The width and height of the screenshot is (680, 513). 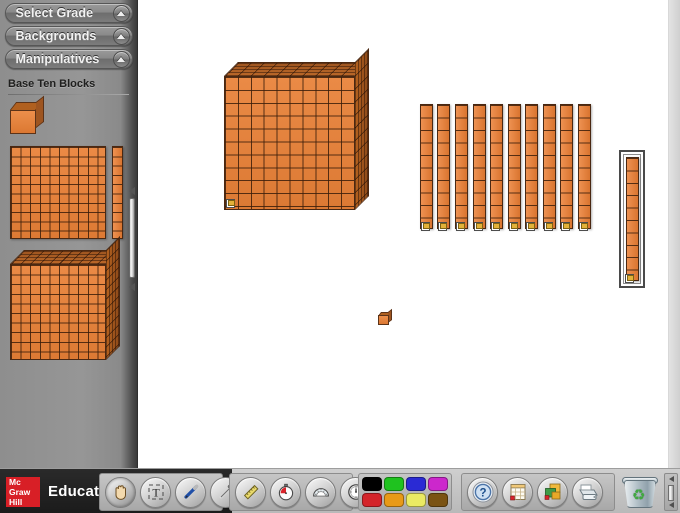 I want to click on sidebar-scrollbar, so click(x=131, y=238).